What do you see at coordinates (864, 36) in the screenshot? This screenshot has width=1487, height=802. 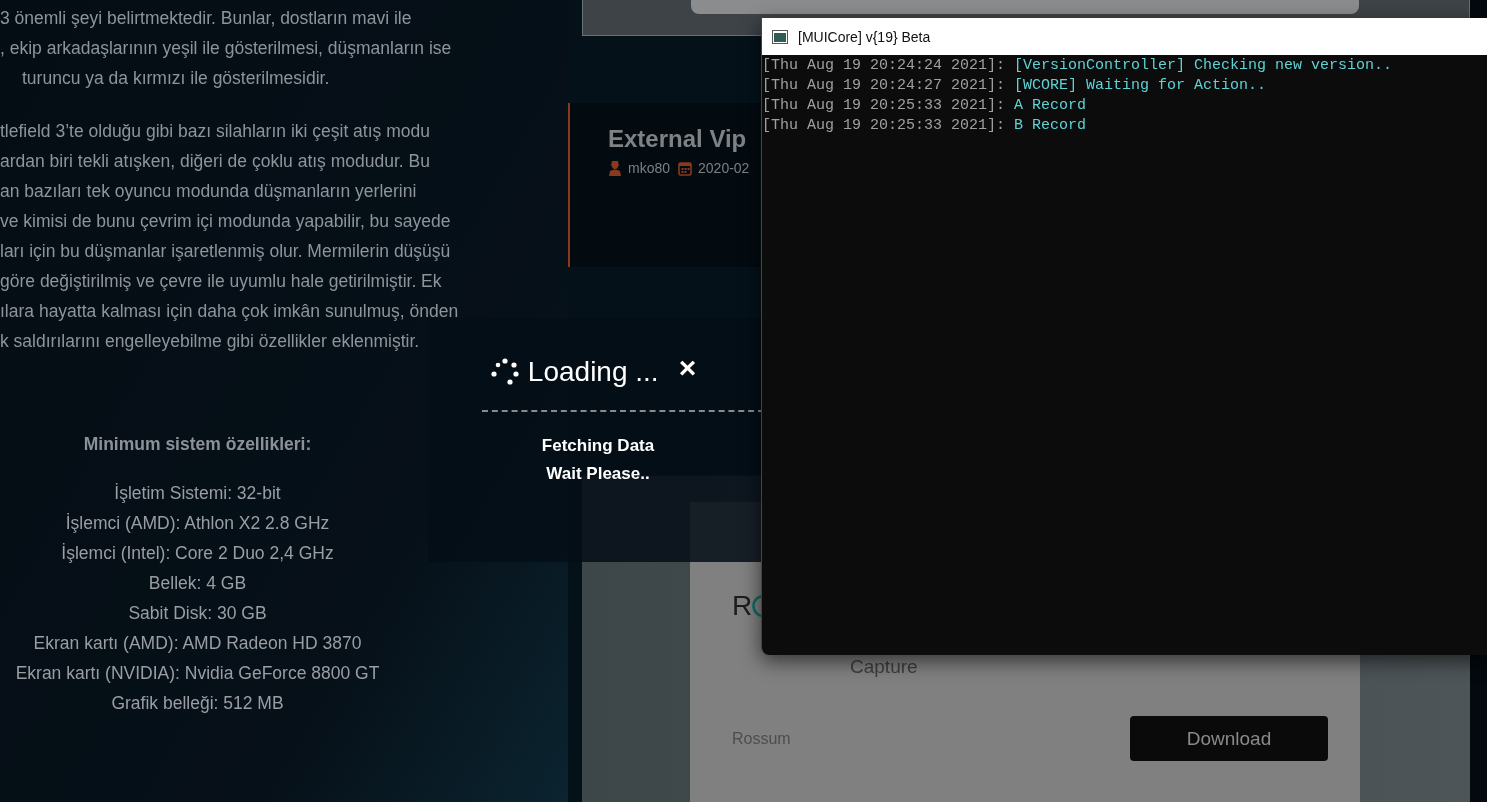 I see `window-title: [MUICore] v{19} Beta` at bounding box center [864, 36].